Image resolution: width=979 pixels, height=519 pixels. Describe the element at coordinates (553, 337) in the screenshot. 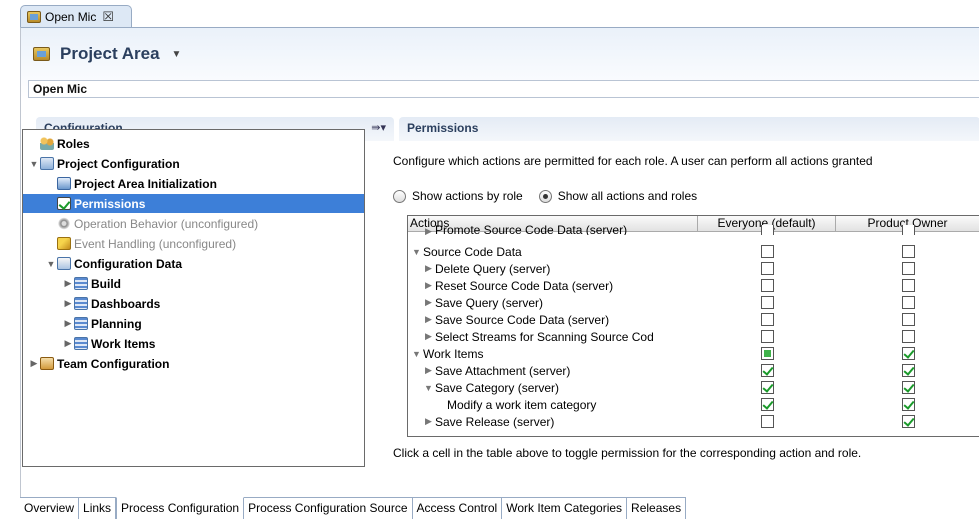

I see `action-cell: ▶ Select Streams for Scanning Source Cod` at that location.